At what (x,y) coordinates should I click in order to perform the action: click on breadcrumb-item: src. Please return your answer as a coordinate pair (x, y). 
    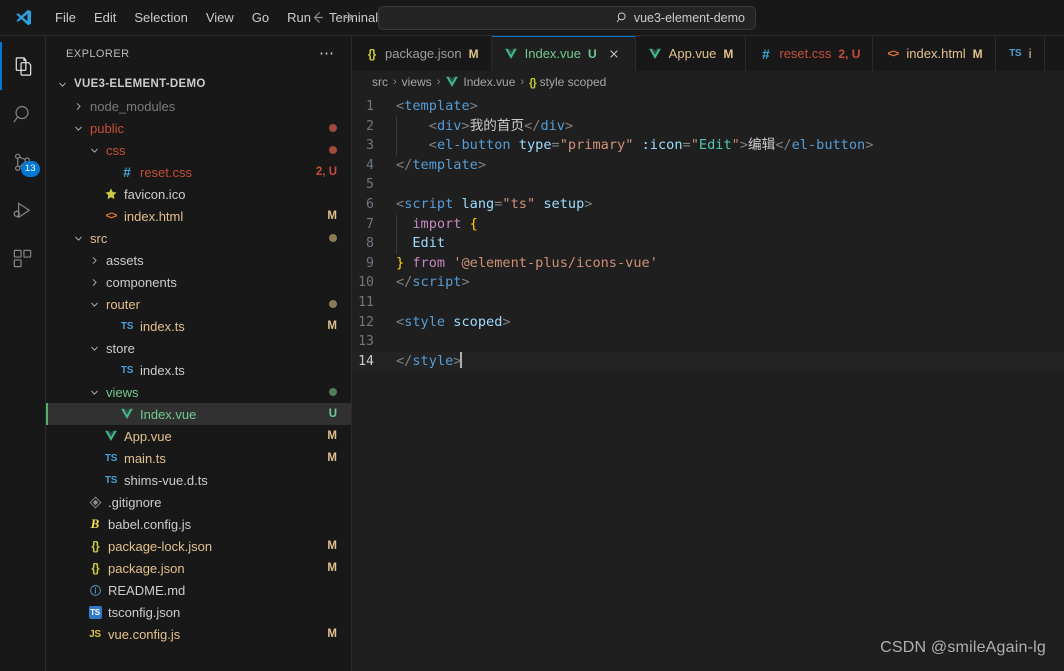
    Looking at the image, I should click on (380, 82).